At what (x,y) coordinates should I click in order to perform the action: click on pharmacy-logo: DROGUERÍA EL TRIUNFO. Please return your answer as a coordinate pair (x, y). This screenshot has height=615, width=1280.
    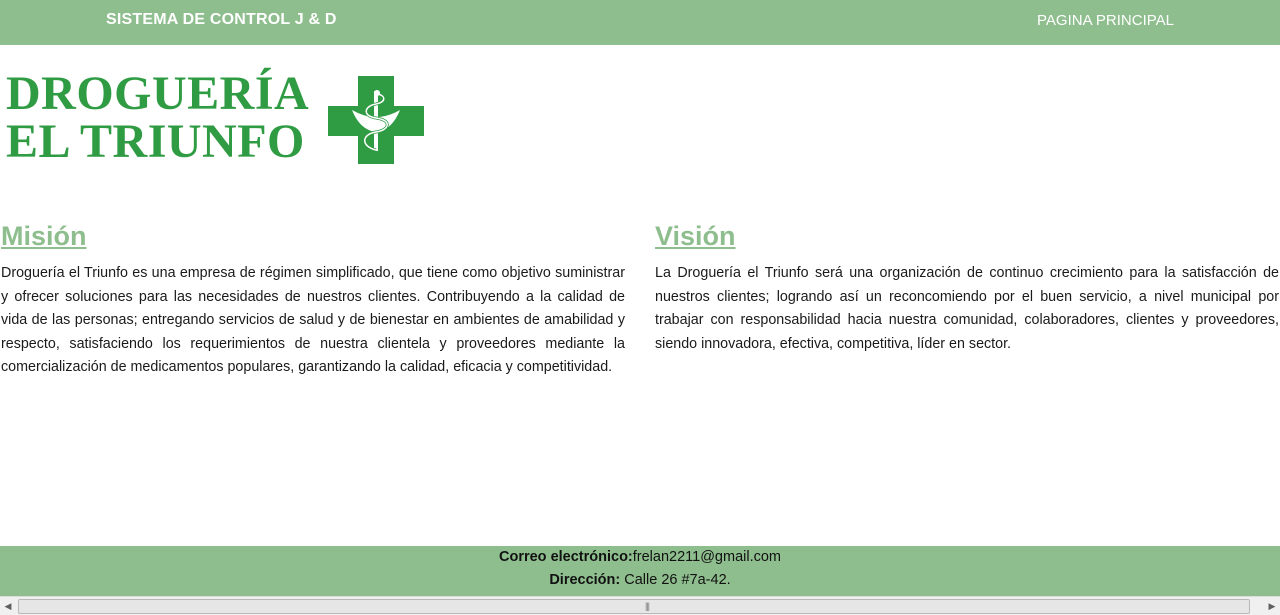
    Looking at the image, I should click on (216, 125).